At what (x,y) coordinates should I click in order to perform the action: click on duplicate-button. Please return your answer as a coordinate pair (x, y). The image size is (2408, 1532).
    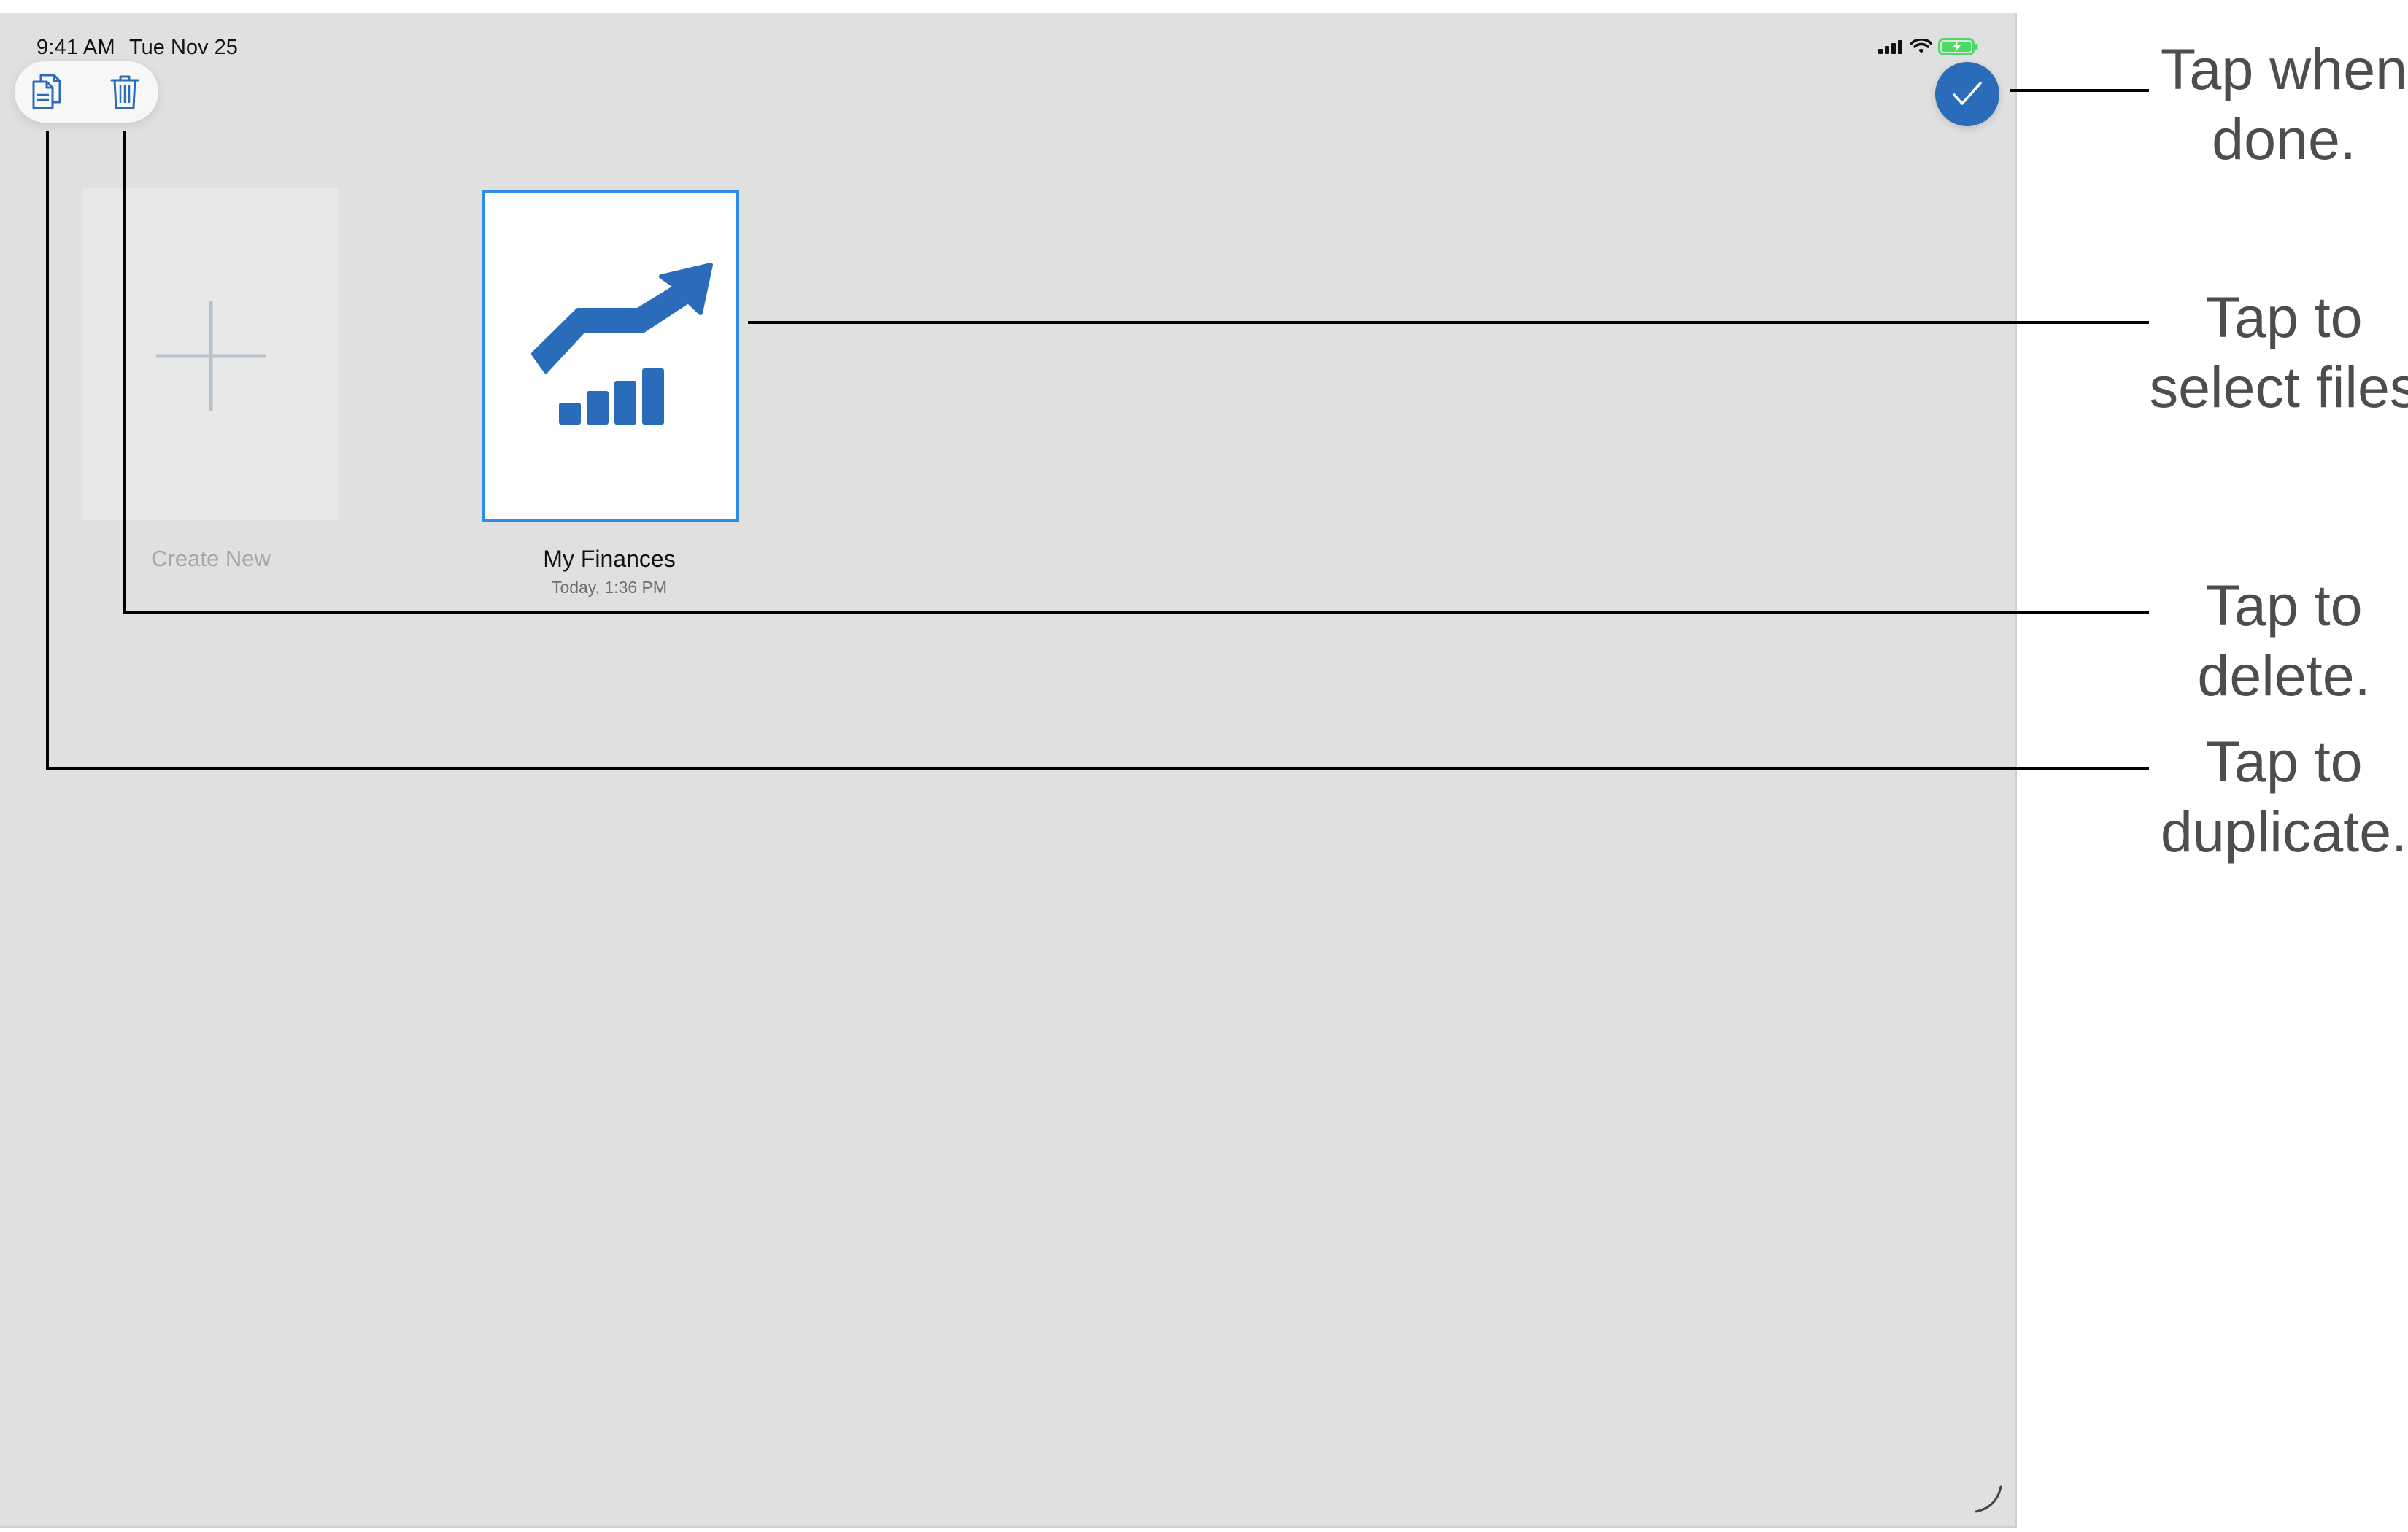
    Looking at the image, I should click on (46, 92).